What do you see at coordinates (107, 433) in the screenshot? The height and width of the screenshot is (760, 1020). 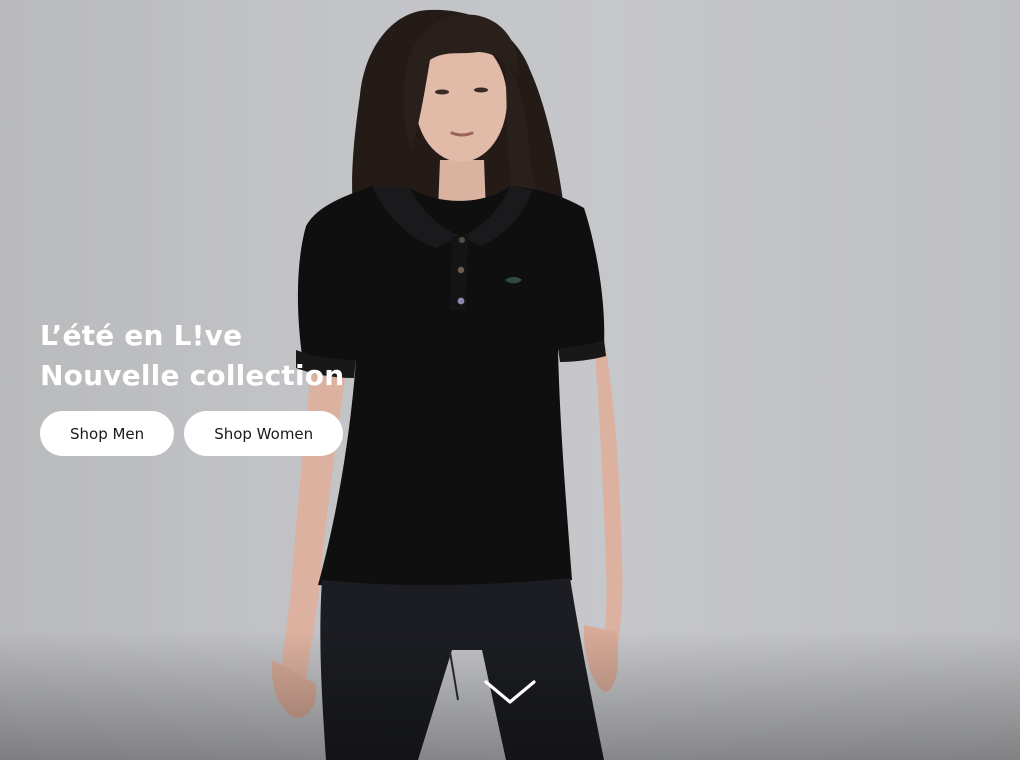 I see `shop-men-button: Shop Men` at bounding box center [107, 433].